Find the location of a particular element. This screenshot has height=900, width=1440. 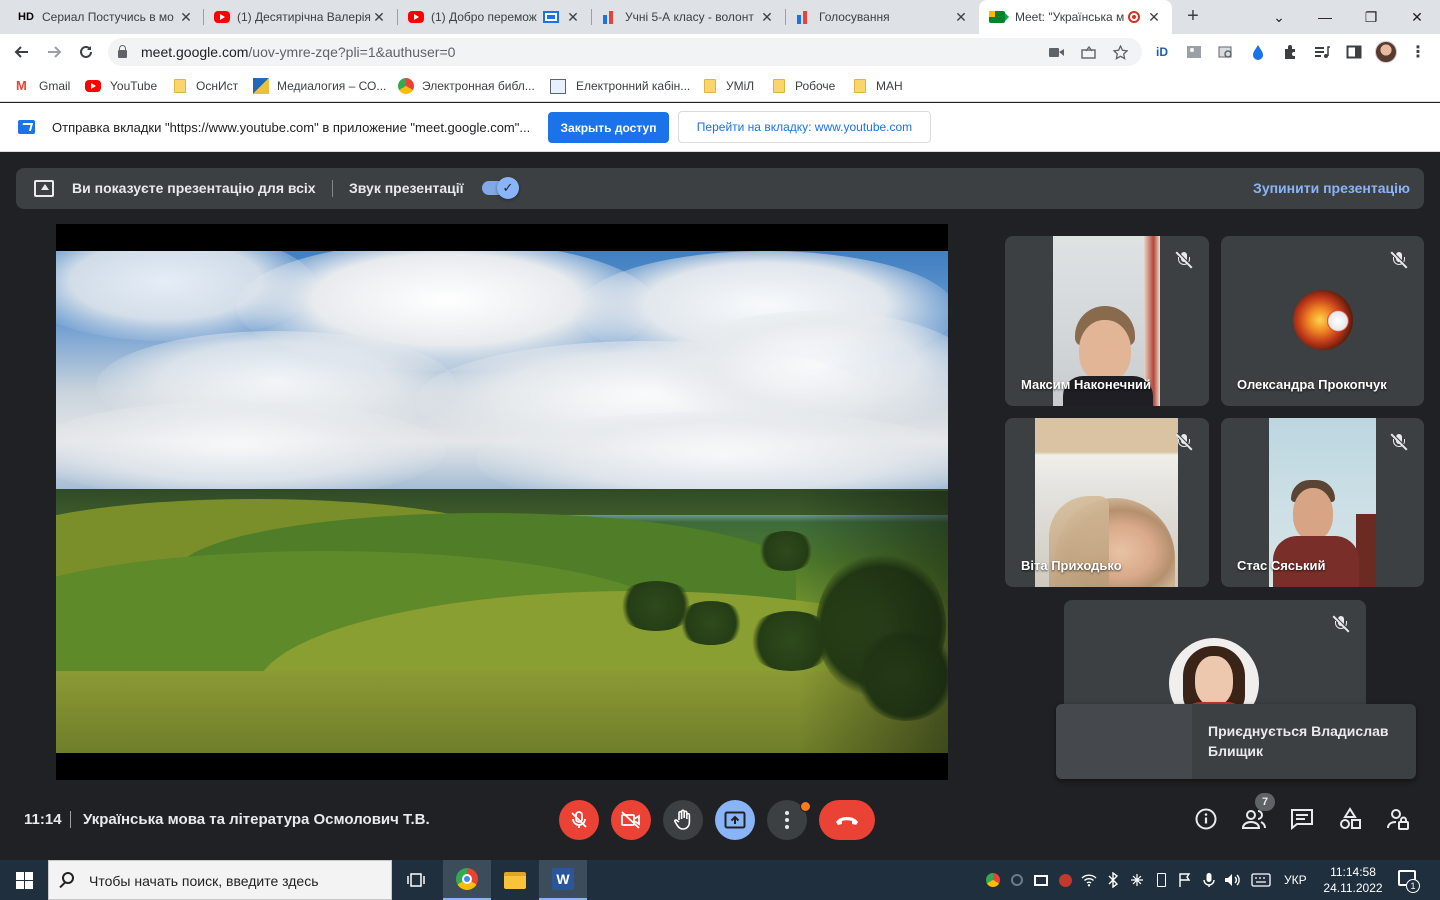

participant-tile: Стас Сяський is located at coordinates (1322, 502).